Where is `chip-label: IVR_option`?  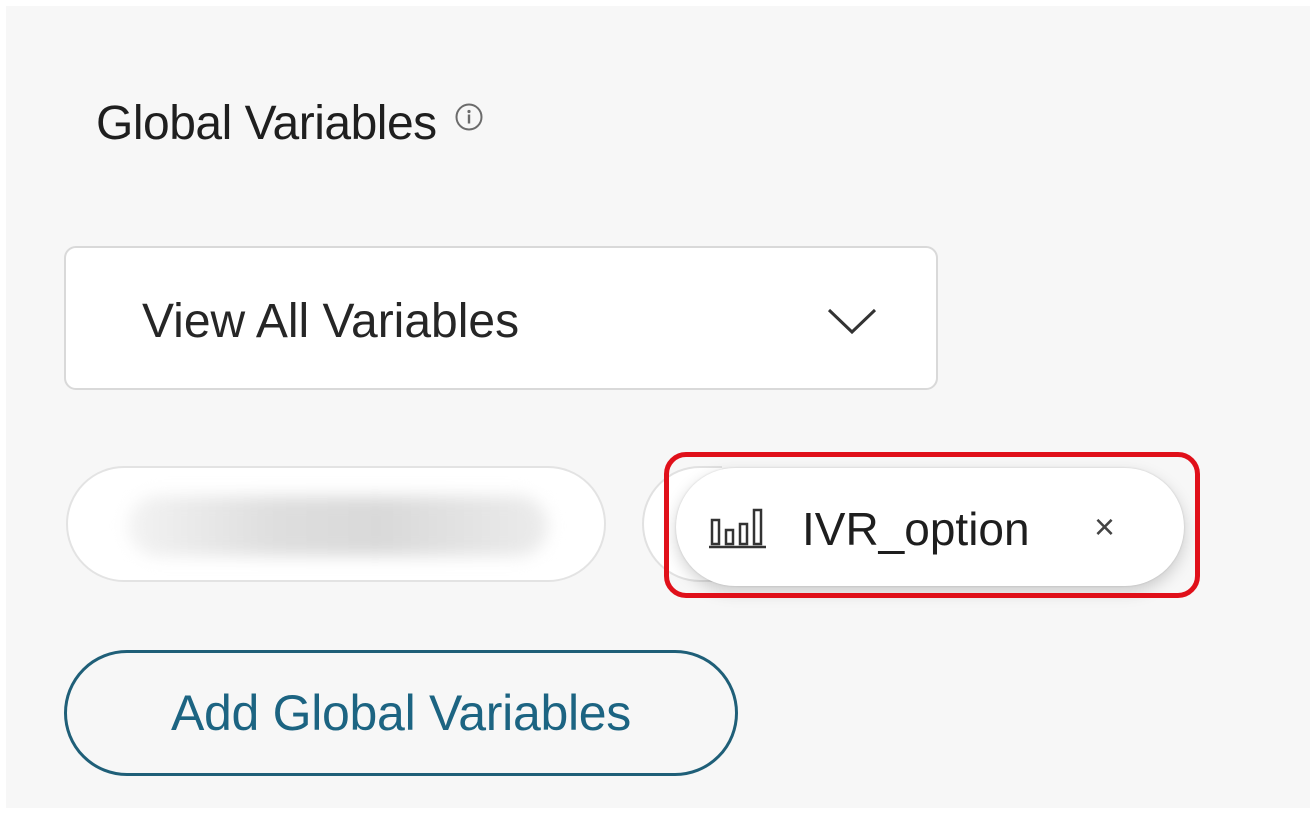
chip-label: IVR_option is located at coordinates (916, 529).